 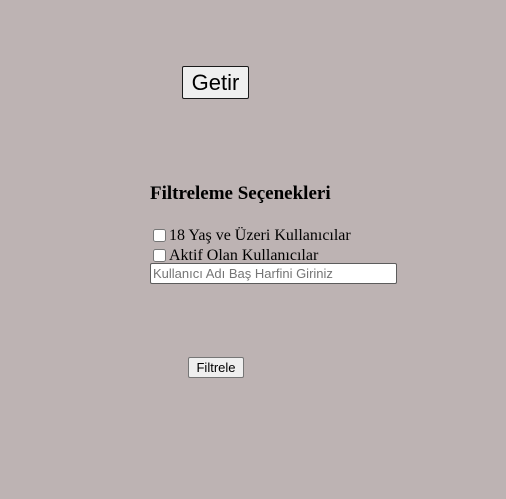 I want to click on username-initial-input, so click(x=273, y=273).